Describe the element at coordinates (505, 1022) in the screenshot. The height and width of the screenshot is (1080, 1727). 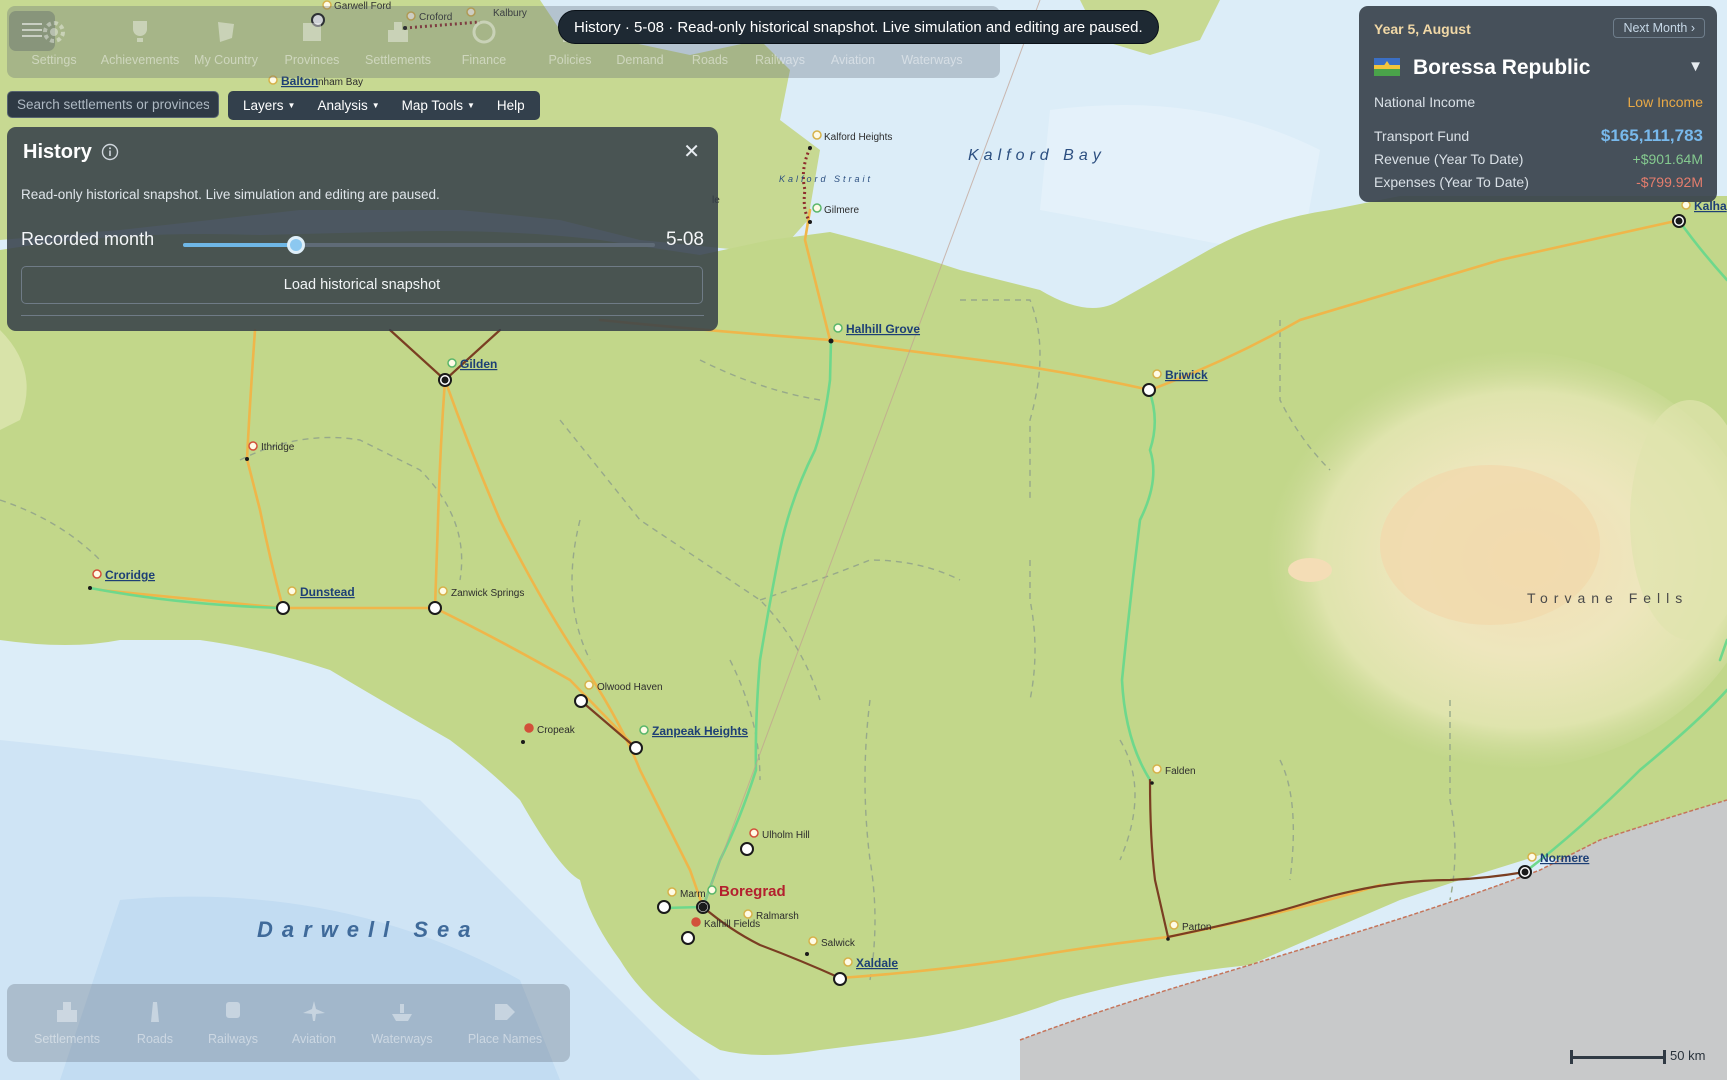
I see `layer-place-names: Place Names` at that location.